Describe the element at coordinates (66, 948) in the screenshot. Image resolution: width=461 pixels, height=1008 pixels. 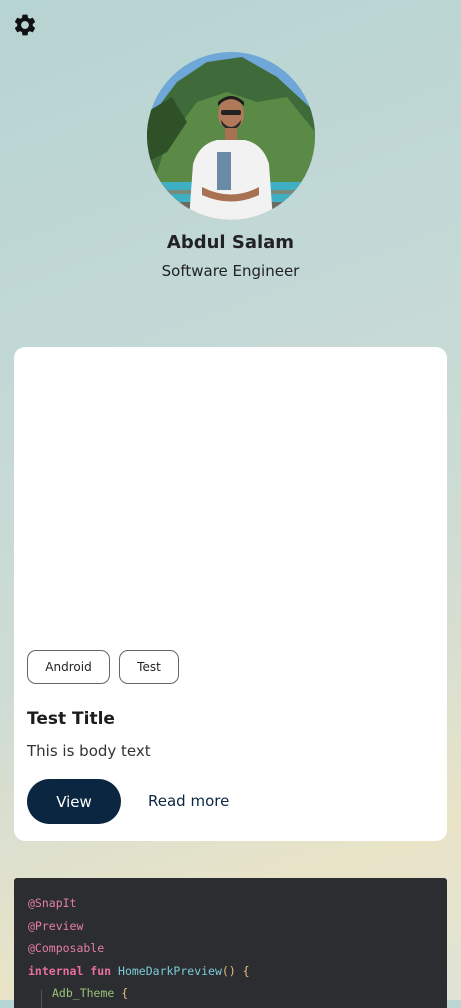
I see `code-line: @Composable` at that location.